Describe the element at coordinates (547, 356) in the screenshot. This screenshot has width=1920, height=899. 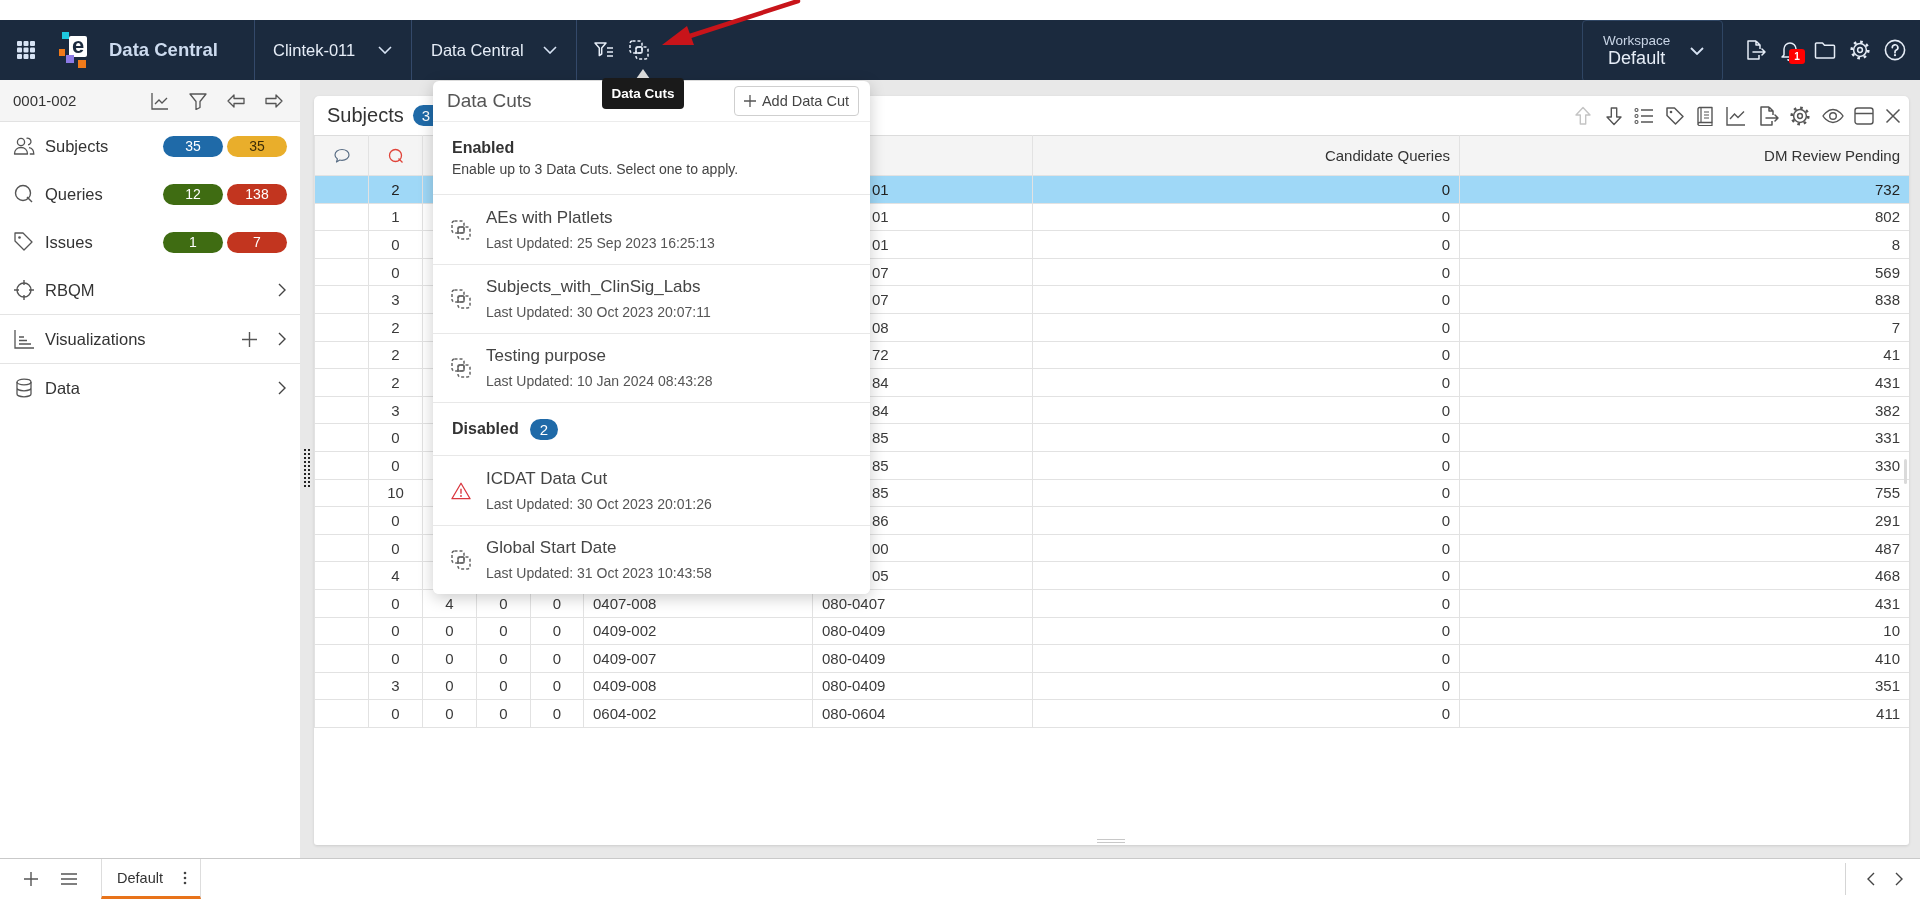
I see `data-cut-name: Testing purpose` at that location.